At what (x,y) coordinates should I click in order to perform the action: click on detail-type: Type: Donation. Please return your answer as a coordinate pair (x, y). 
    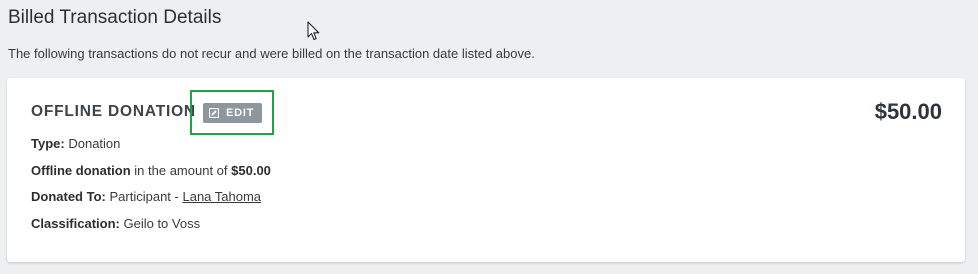
    Looking at the image, I should click on (75, 143).